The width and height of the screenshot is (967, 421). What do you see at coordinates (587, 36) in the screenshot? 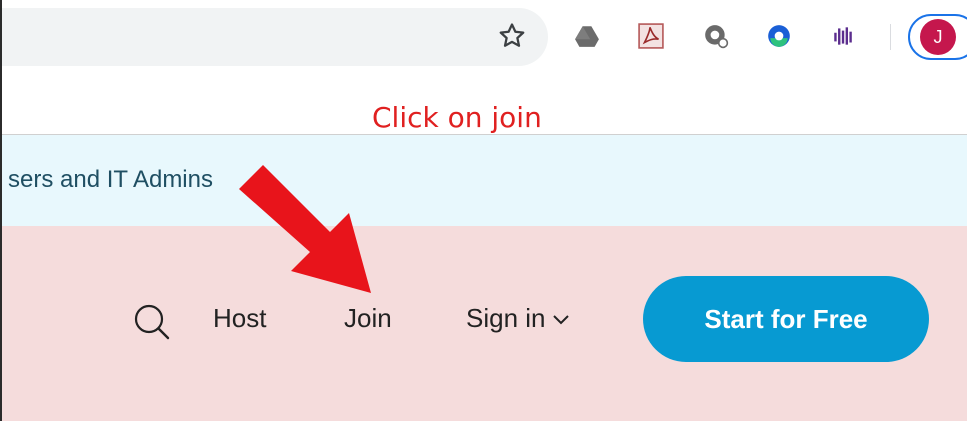
I see `google-drive-icon` at bounding box center [587, 36].